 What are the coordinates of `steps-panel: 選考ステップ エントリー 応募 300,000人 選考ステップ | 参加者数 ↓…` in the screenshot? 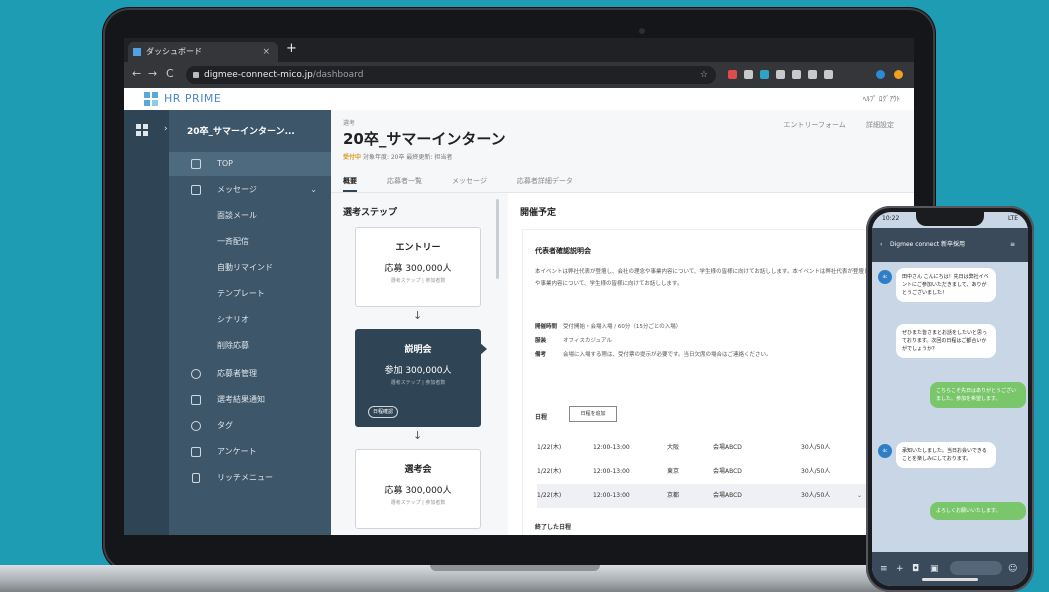 It's located at (416, 364).